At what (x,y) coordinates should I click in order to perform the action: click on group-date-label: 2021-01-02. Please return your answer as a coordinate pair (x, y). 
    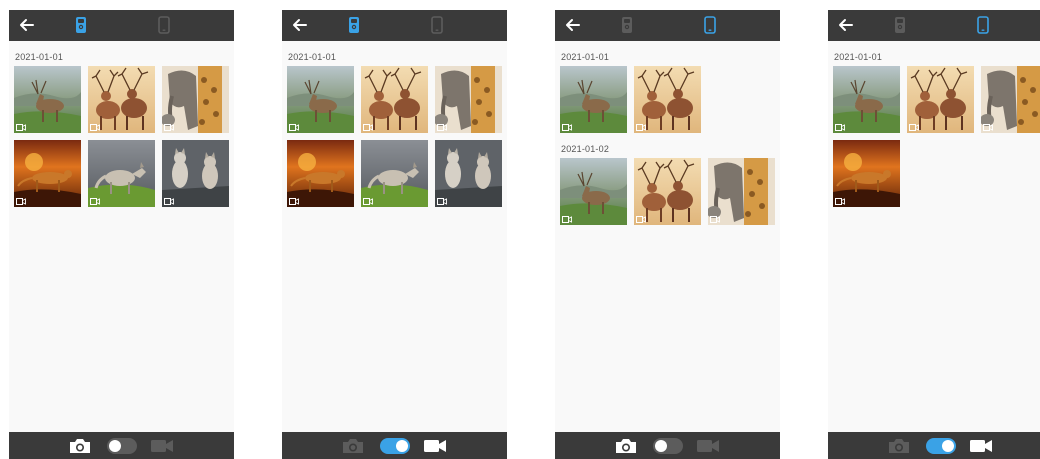
    Looking at the image, I should click on (585, 149).